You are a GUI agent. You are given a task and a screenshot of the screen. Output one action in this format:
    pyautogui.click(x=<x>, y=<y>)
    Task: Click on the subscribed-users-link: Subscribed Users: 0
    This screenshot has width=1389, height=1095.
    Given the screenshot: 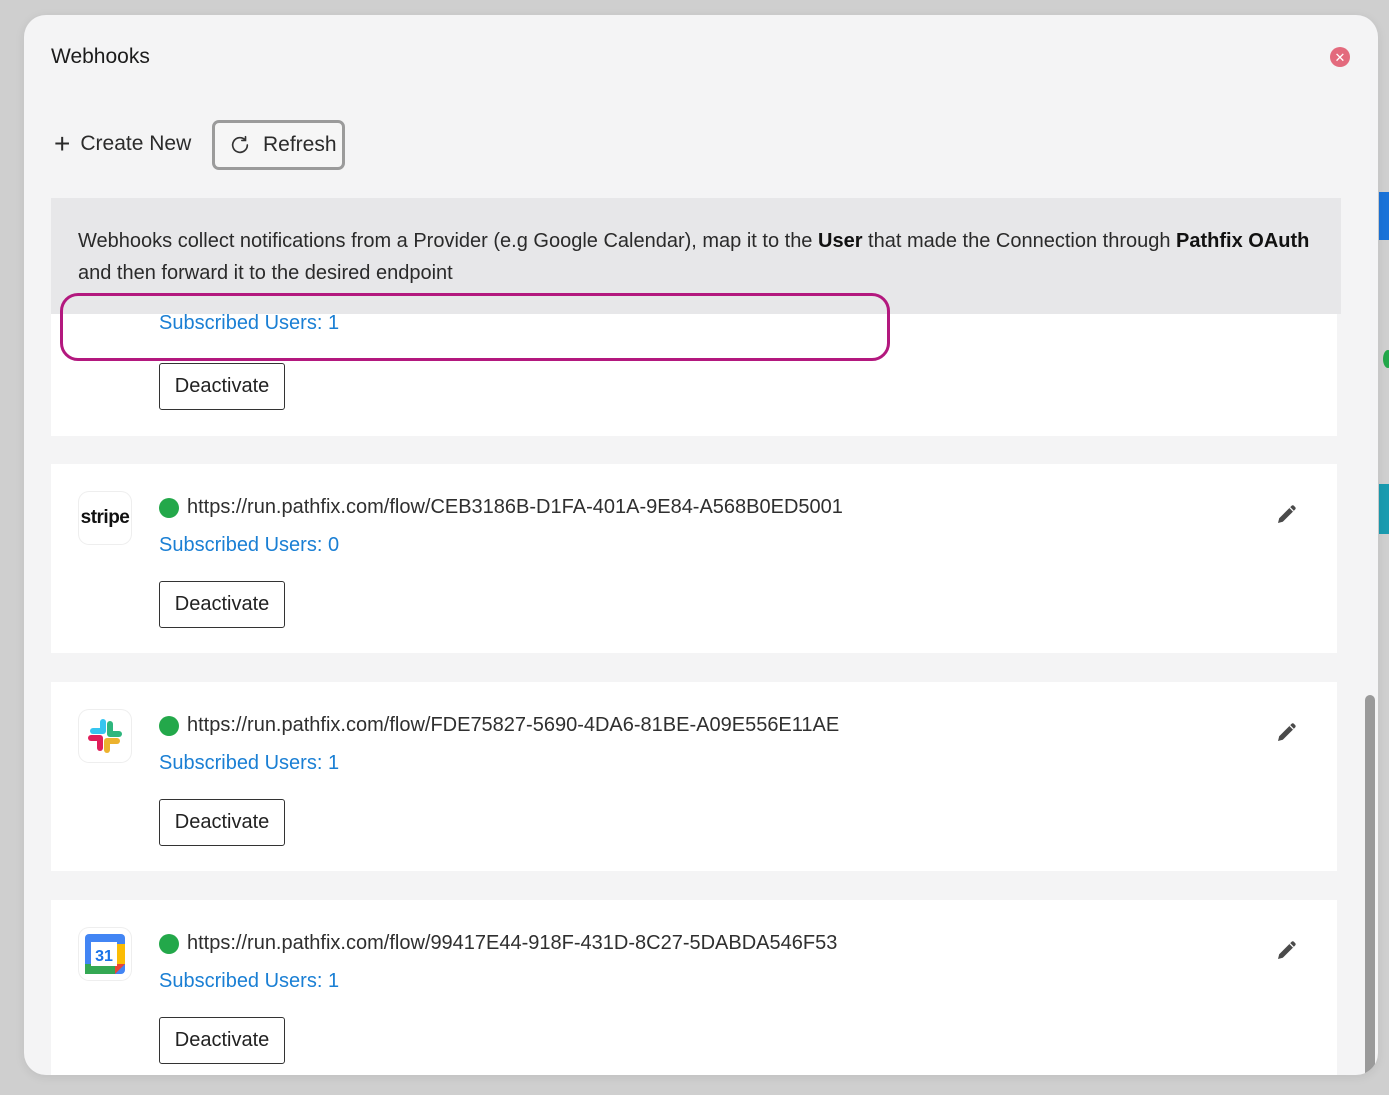 What is the action you would take?
    pyautogui.click(x=249, y=545)
    